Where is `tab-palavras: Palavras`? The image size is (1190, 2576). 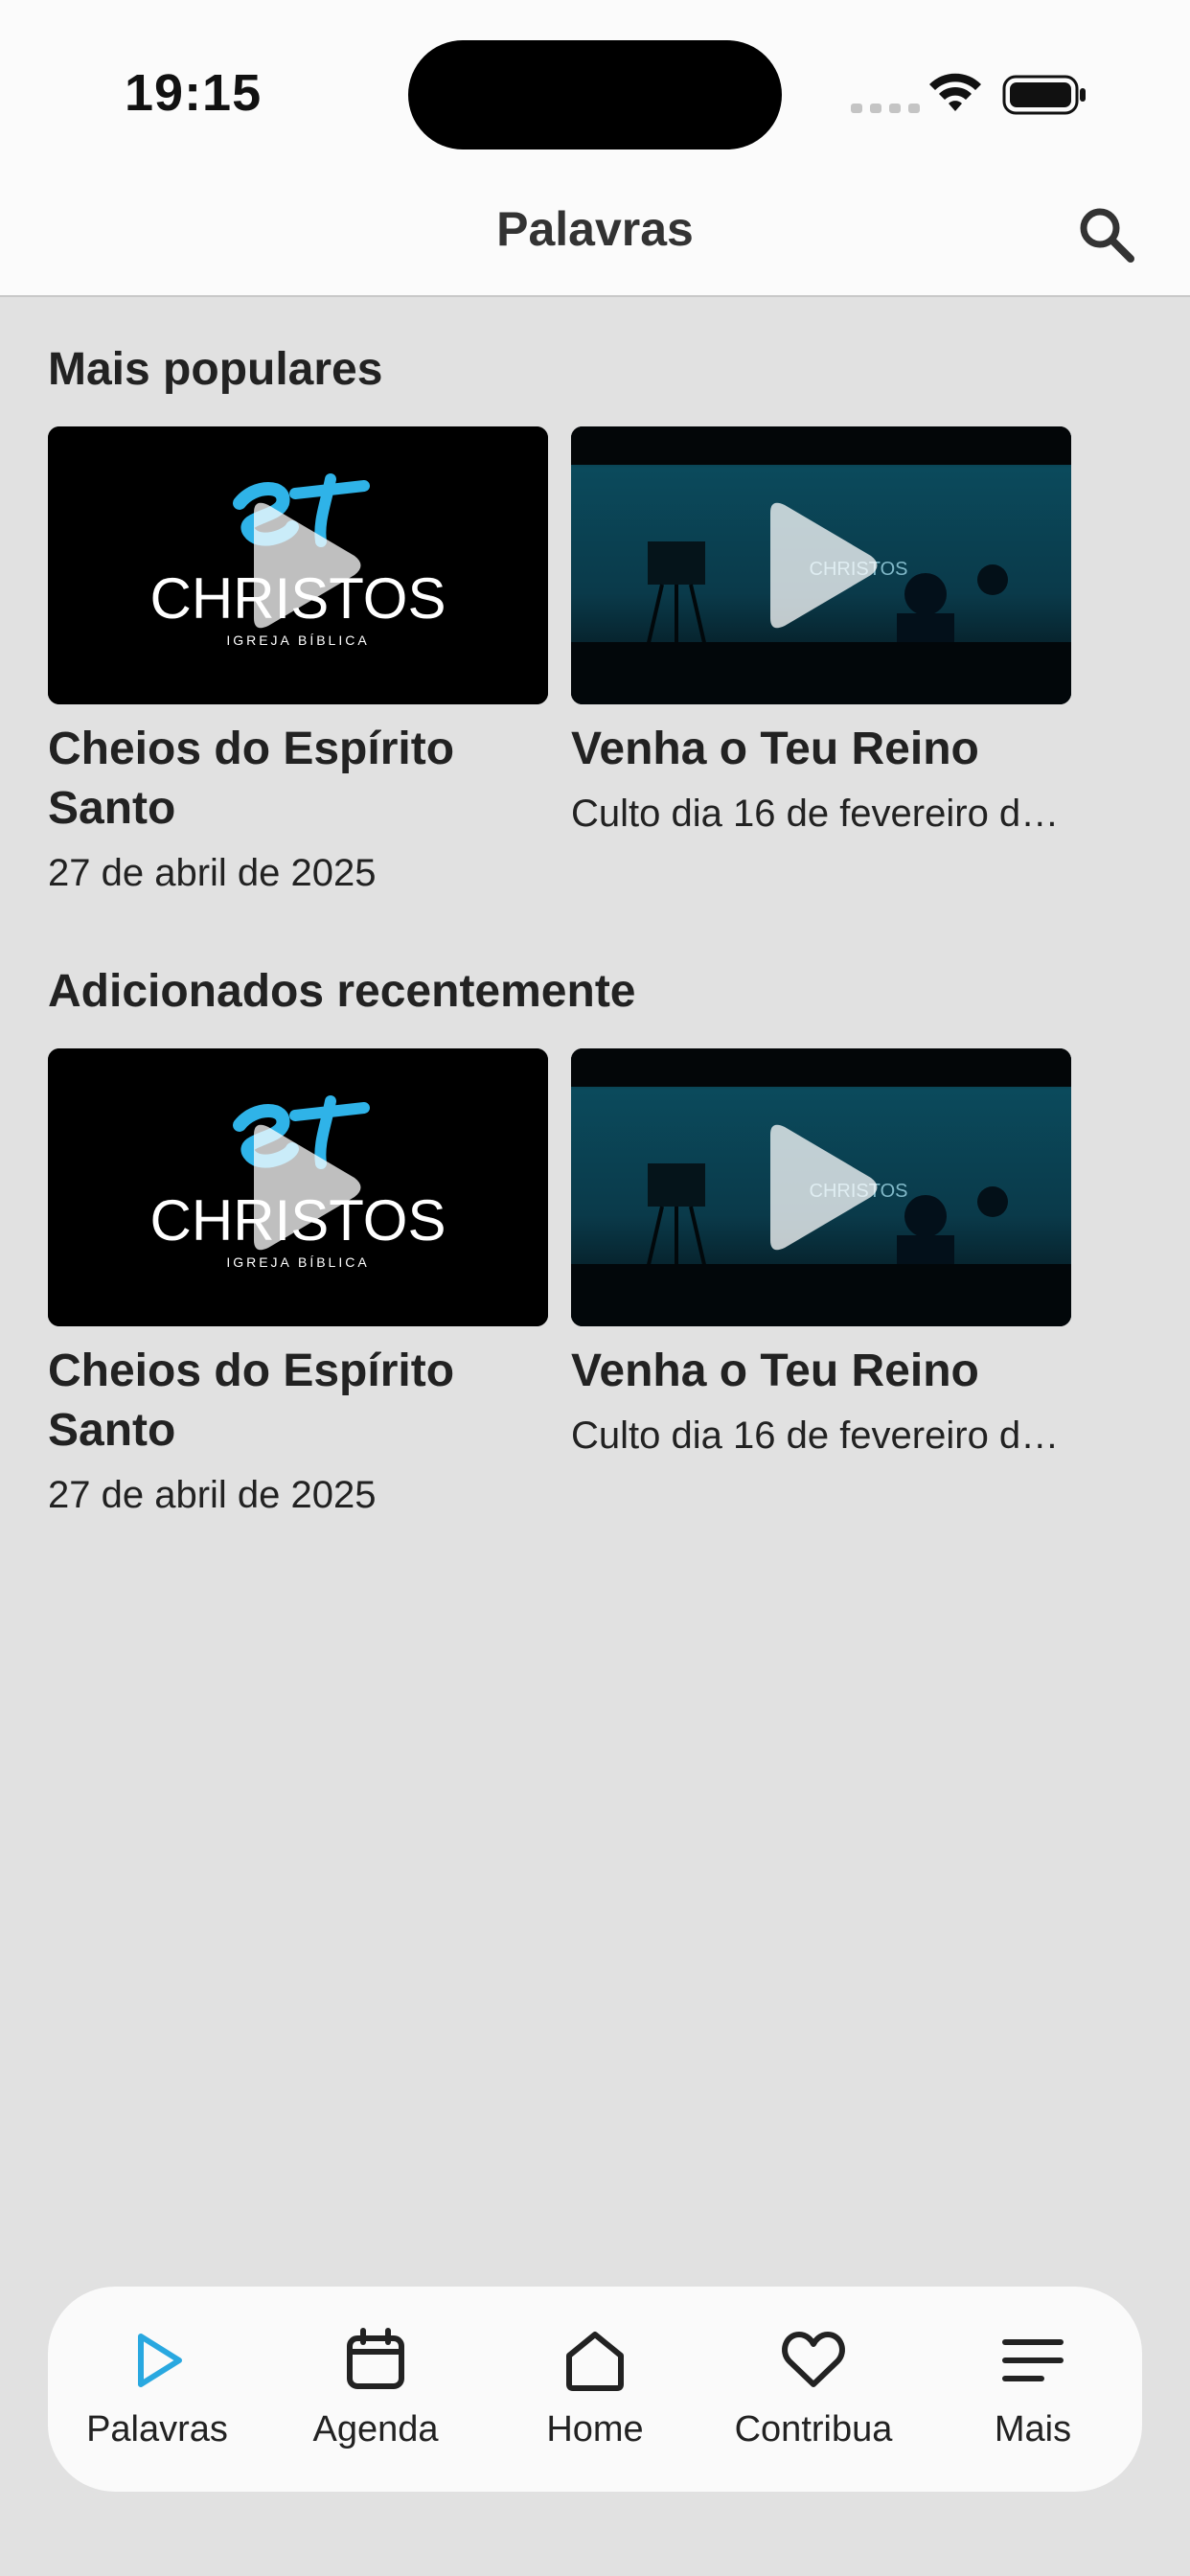
tab-palavras: Palavras is located at coordinates (157, 2389).